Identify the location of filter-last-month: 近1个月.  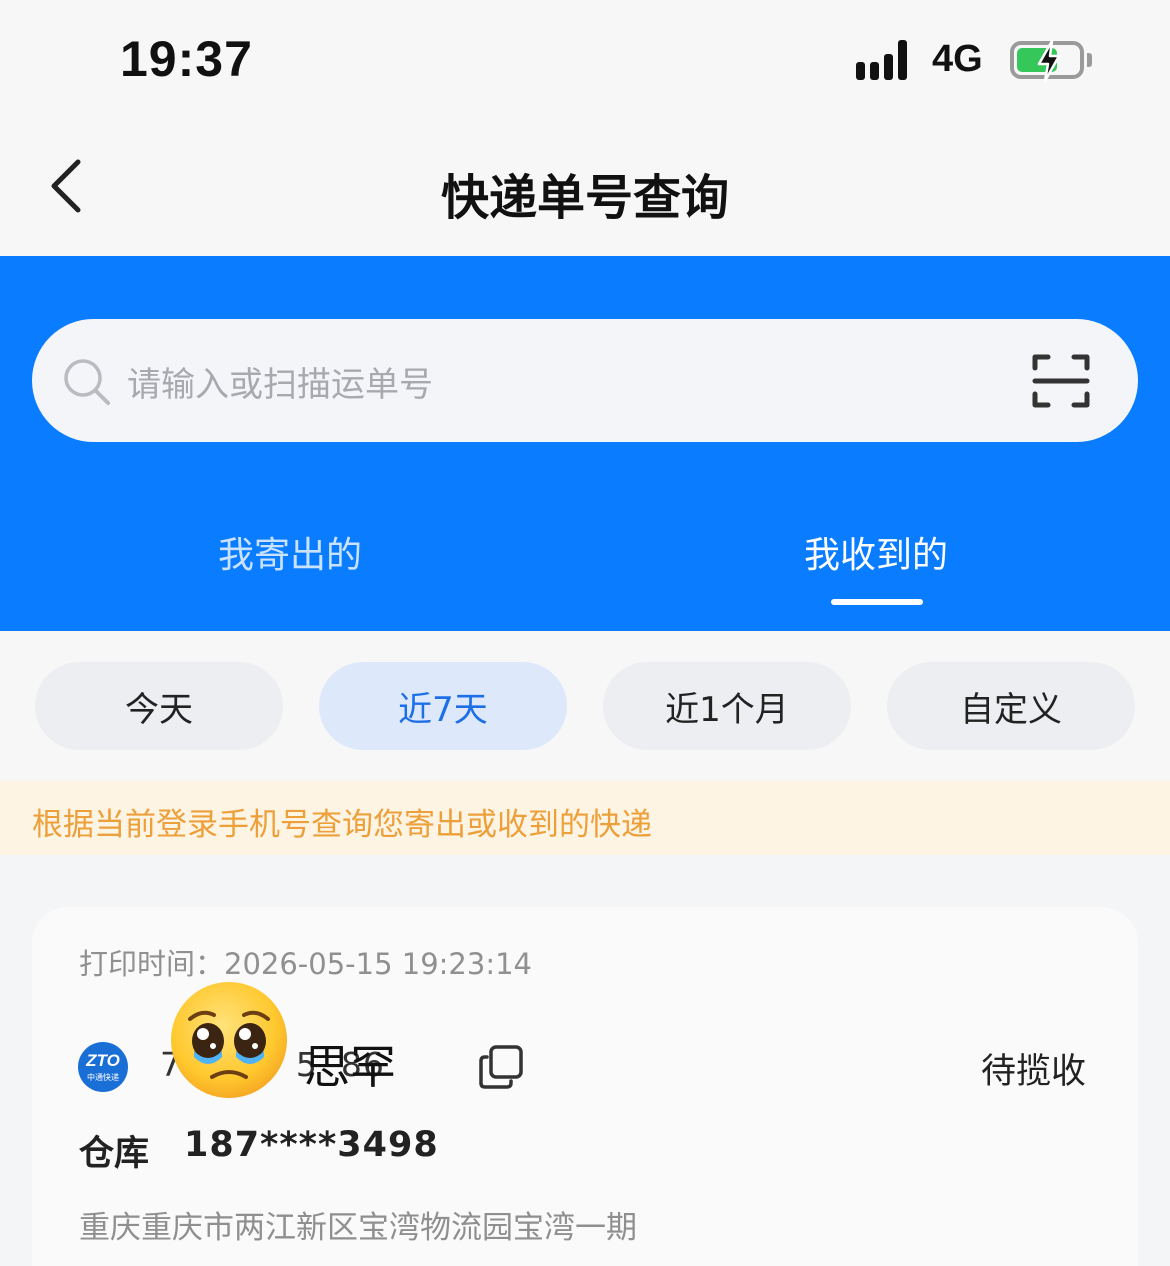
(727, 706).